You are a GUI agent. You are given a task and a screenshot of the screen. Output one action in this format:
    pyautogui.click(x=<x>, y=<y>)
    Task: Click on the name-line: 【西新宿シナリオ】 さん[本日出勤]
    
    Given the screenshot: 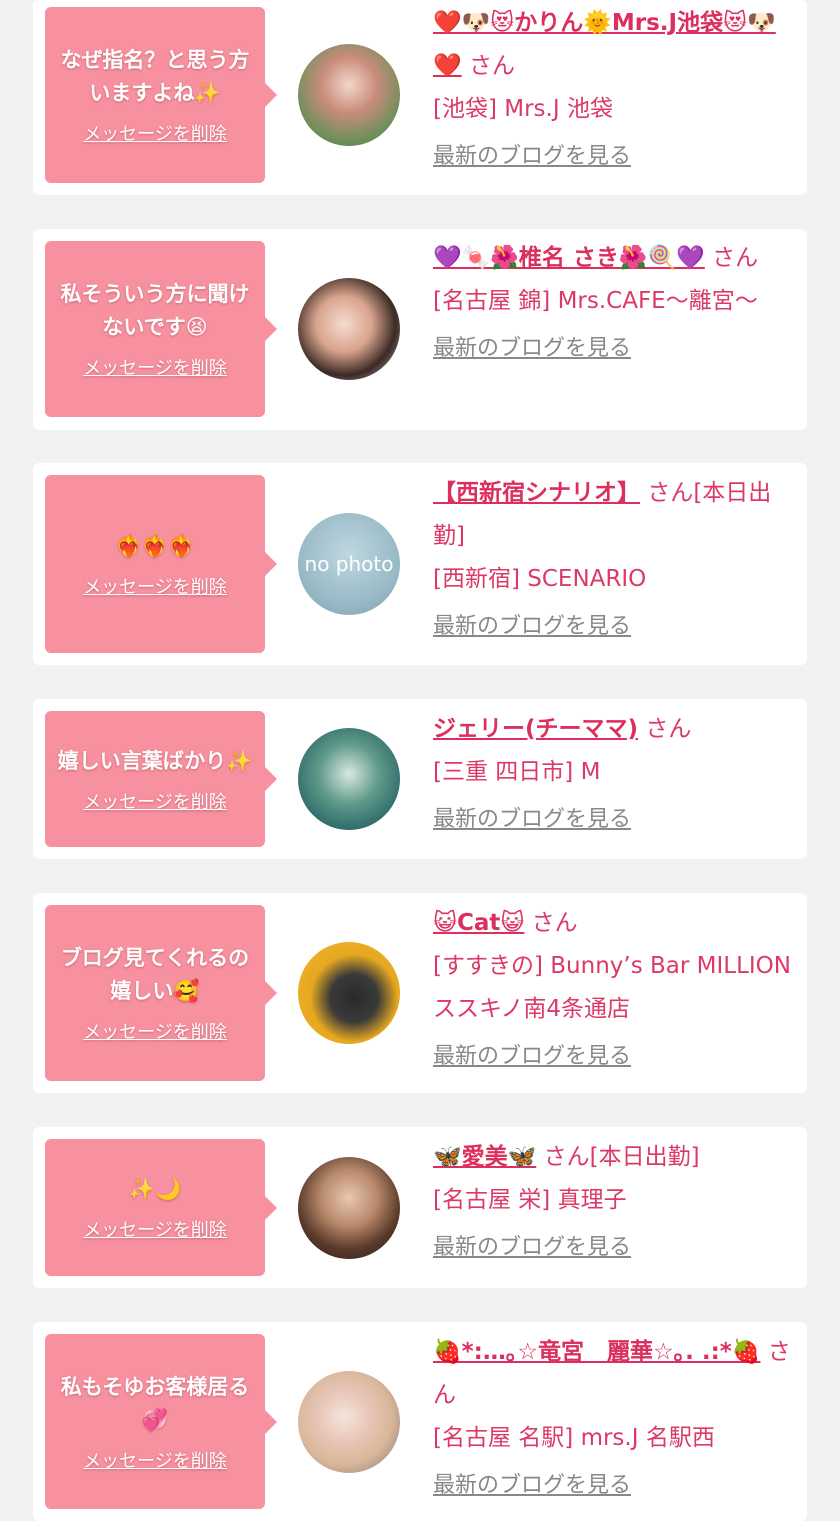 What is the action you would take?
    pyautogui.click(x=614, y=515)
    